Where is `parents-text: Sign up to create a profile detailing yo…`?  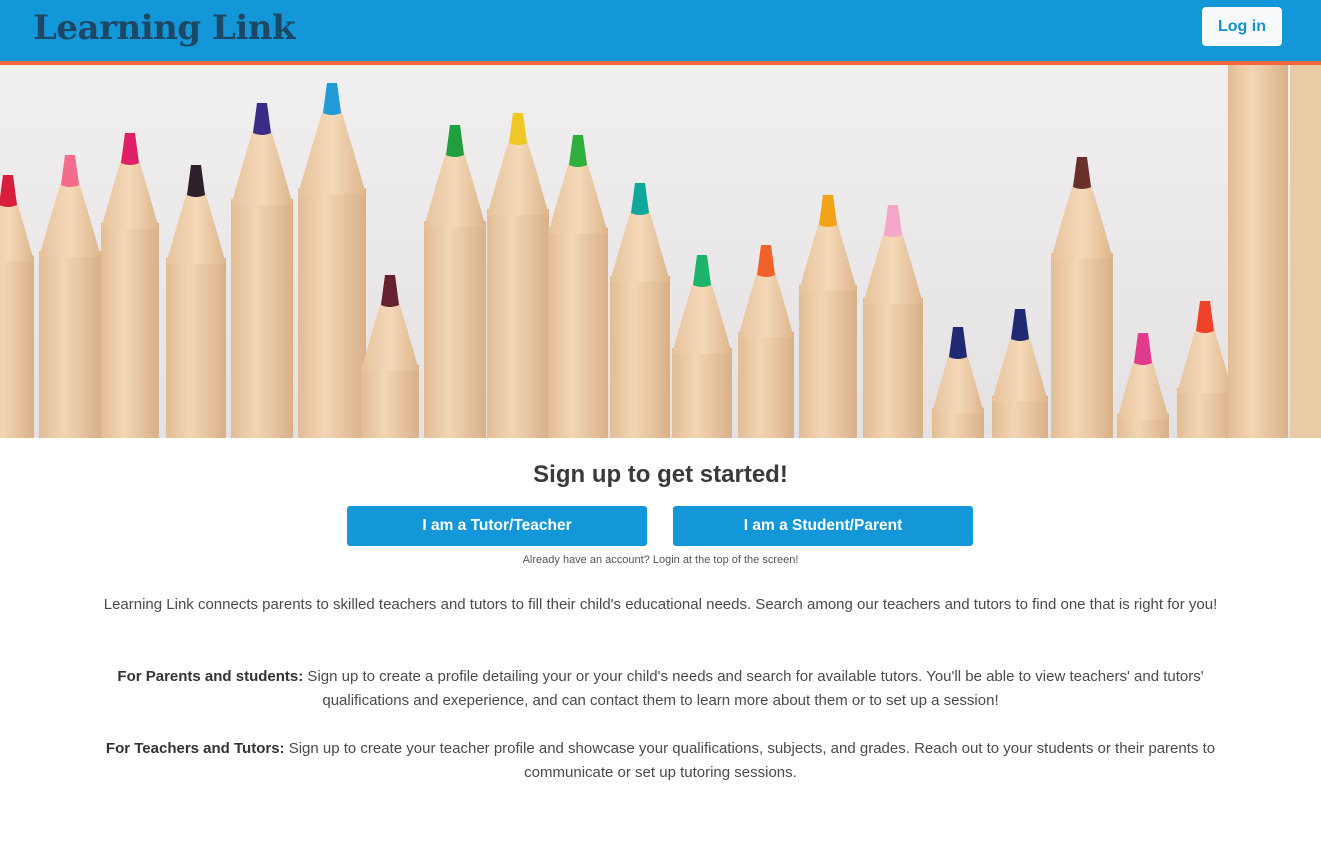 parents-text: Sign up to create a profile detailing yo… is located at coordinates (753, 688).